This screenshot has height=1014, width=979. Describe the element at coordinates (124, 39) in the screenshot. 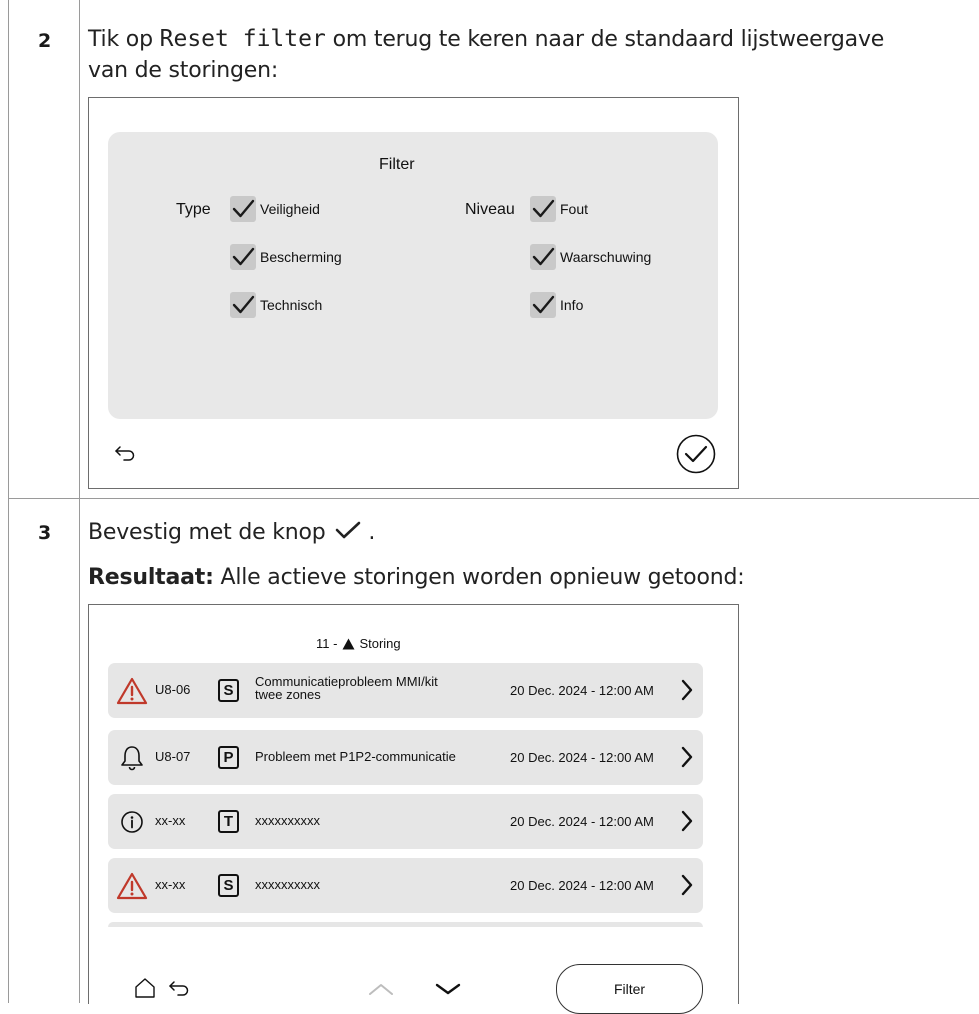

I see `instruction-text: Tik op` at that location.